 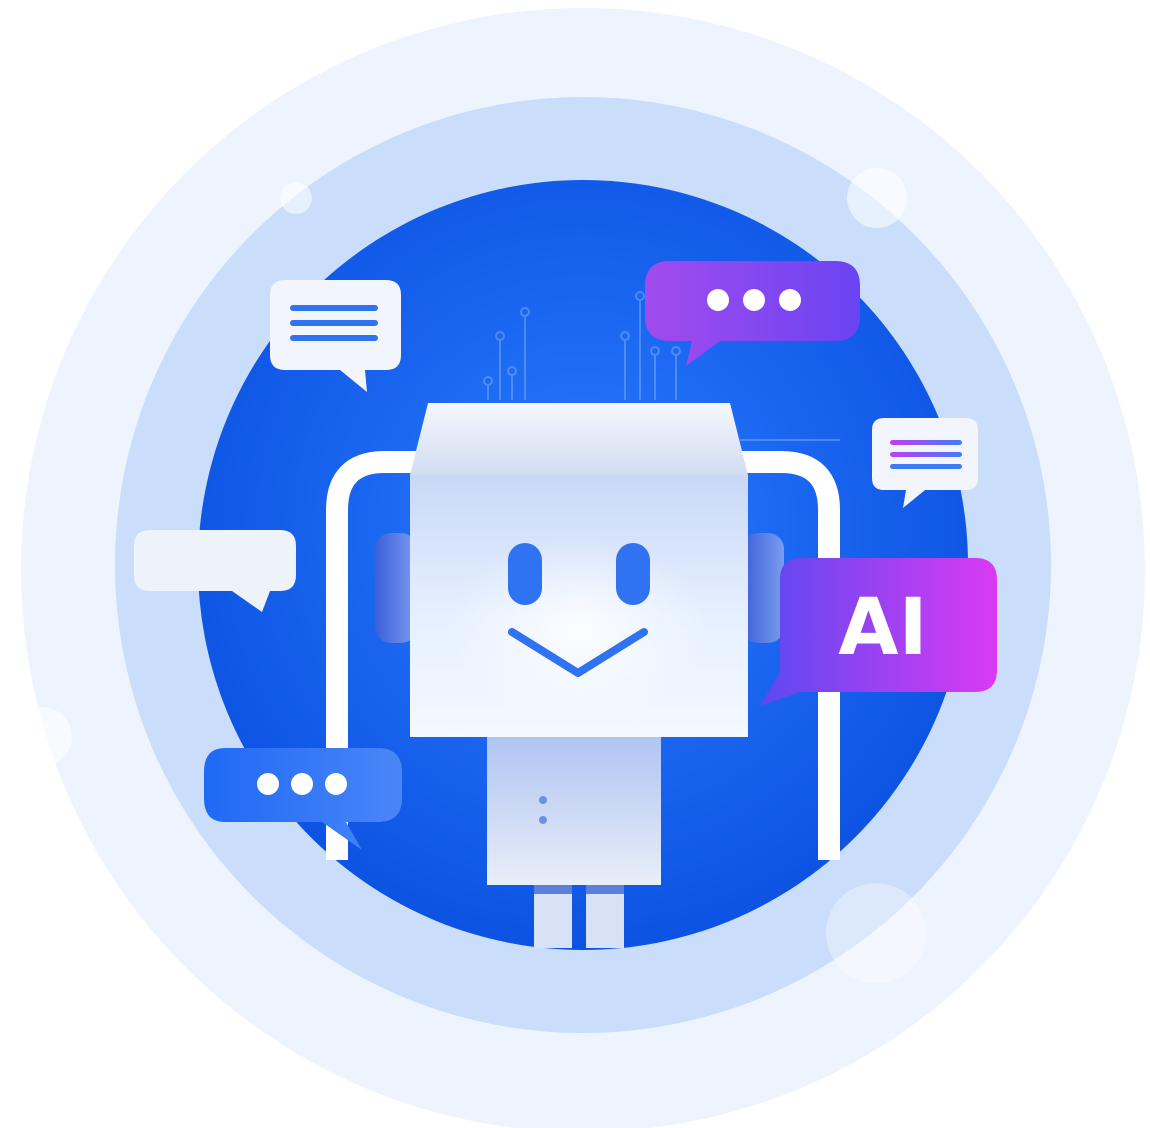 What do you see at coordinates (763, 588) in the screenshot?
I see `robot-ear-right` at bounding box center [763, 588].